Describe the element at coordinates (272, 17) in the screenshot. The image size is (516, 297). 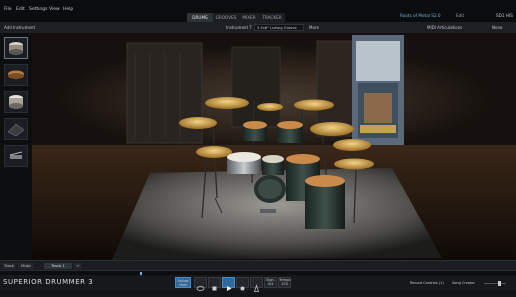
I see `tab-tracker: TRACKER` at that location.